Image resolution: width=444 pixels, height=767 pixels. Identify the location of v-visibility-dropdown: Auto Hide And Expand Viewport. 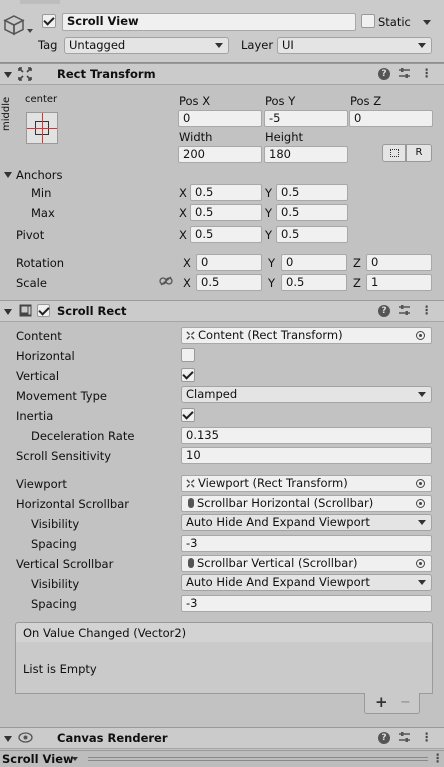
(306, 582).